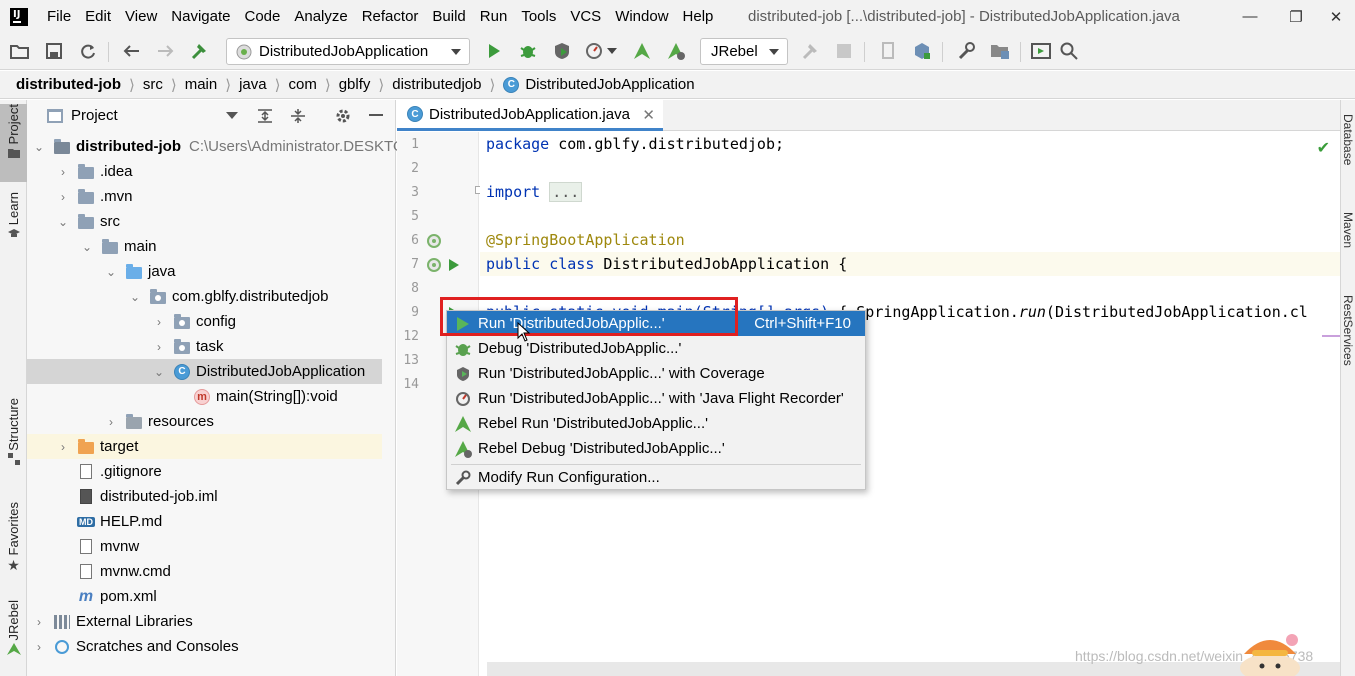  Describe the element at coordinates (204, 496) in the screenshot. I see `tree-item-iml: distributed-job.iml` at that location.